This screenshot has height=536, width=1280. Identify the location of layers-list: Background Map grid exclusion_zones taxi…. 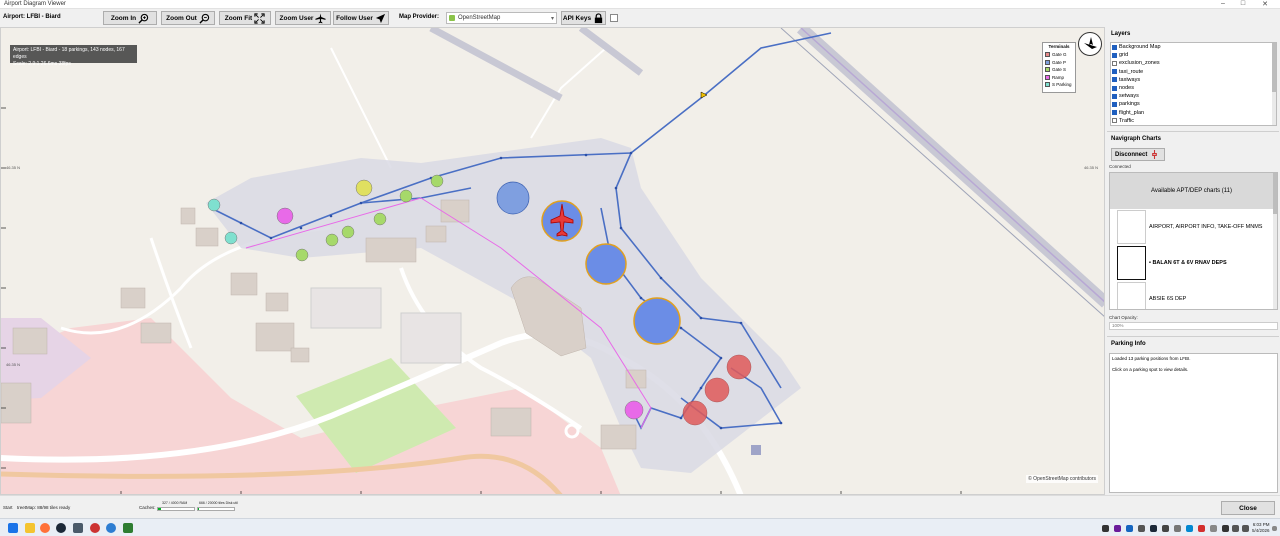
(1193, 84).